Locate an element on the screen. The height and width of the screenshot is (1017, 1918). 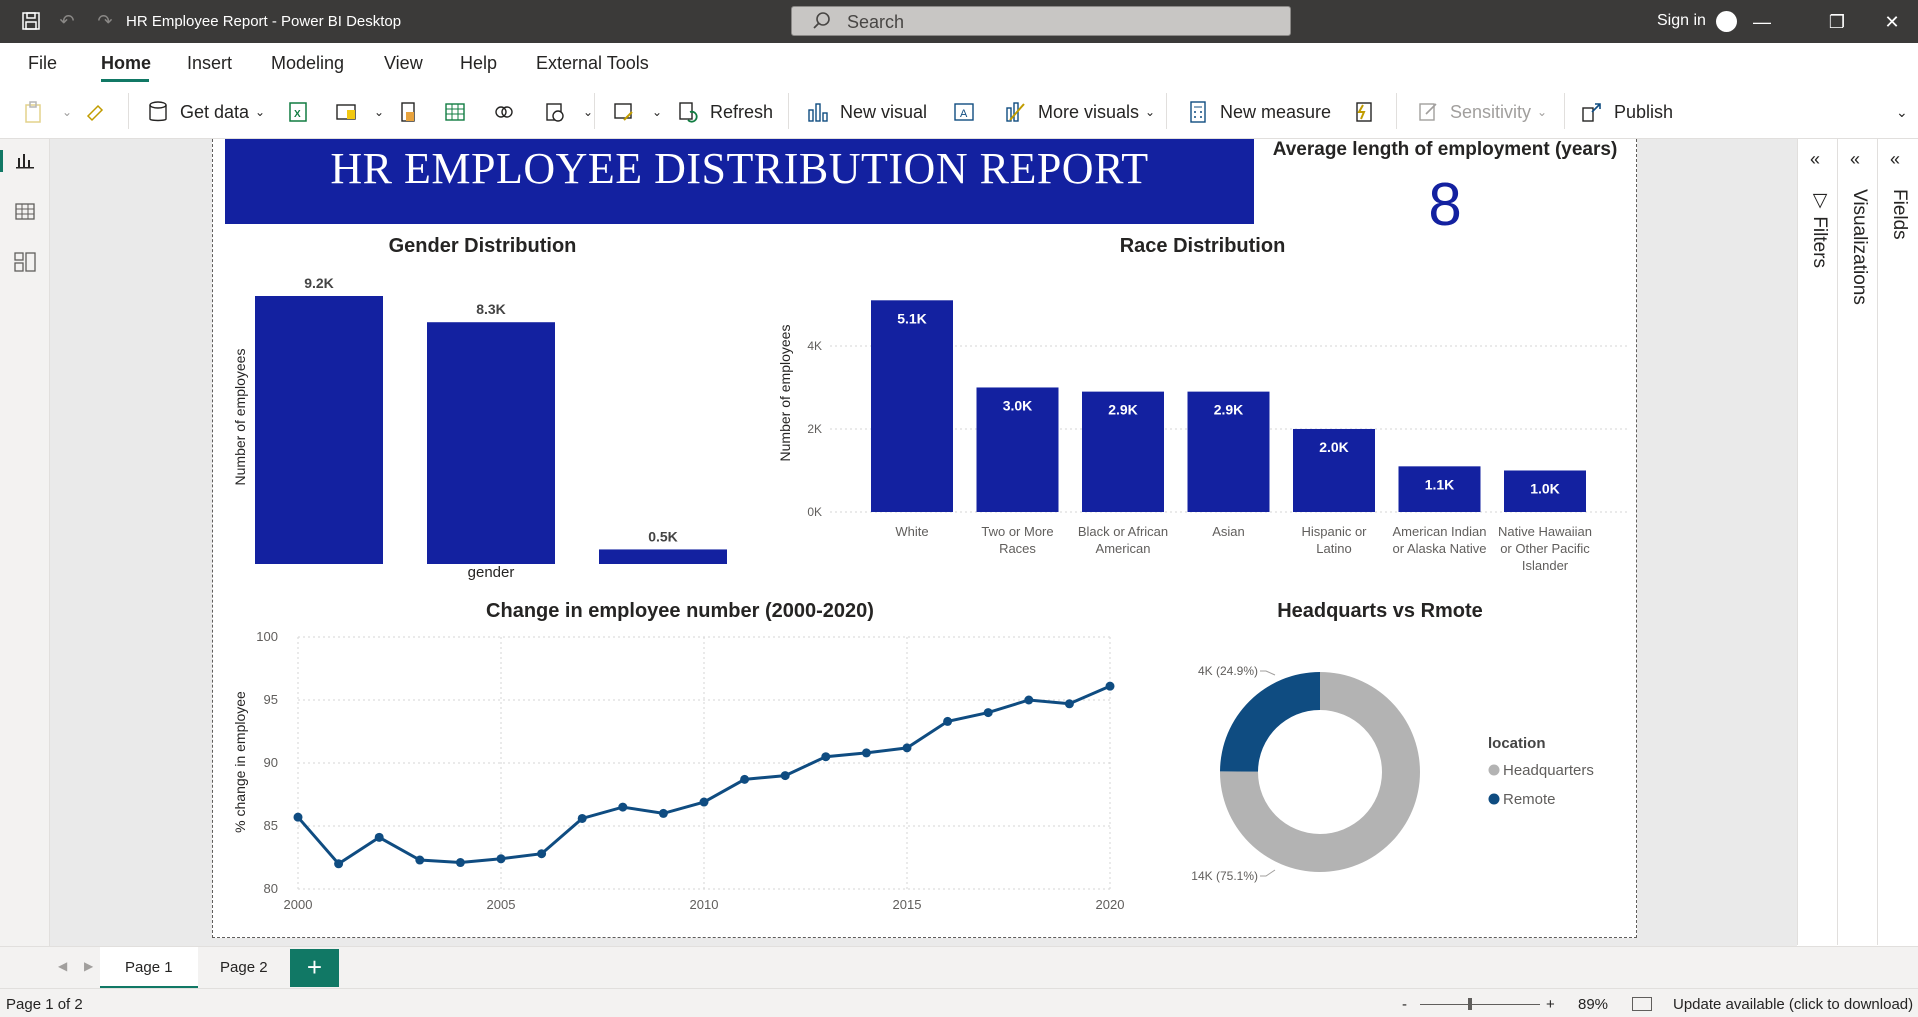
close-icon: ✕ is located at coordinates (1892, 22).